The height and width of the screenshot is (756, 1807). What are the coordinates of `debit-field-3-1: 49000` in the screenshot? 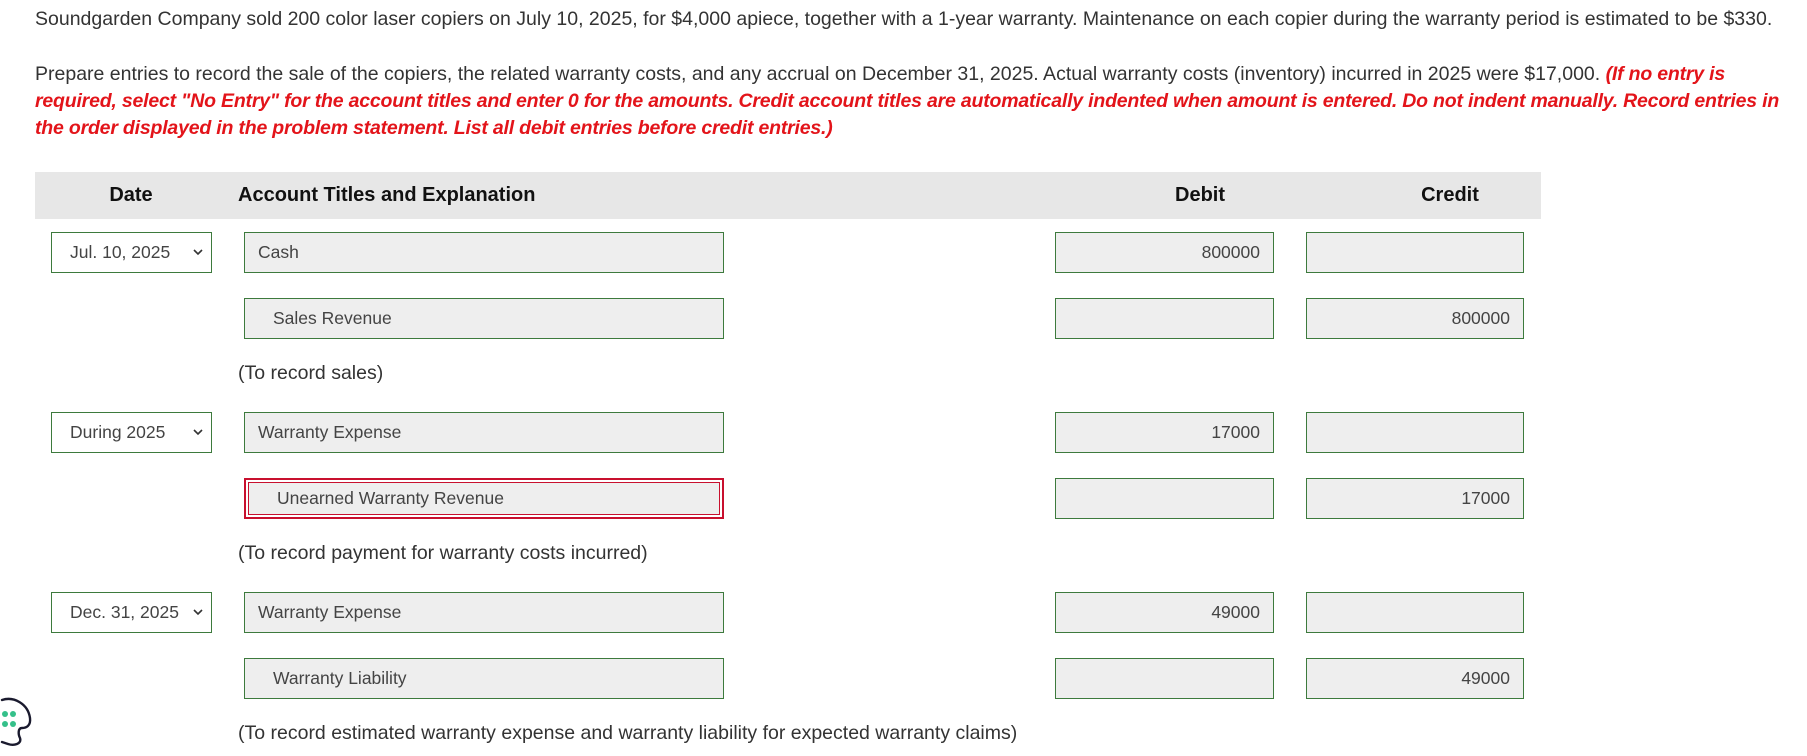 It's located at (1164, 612).